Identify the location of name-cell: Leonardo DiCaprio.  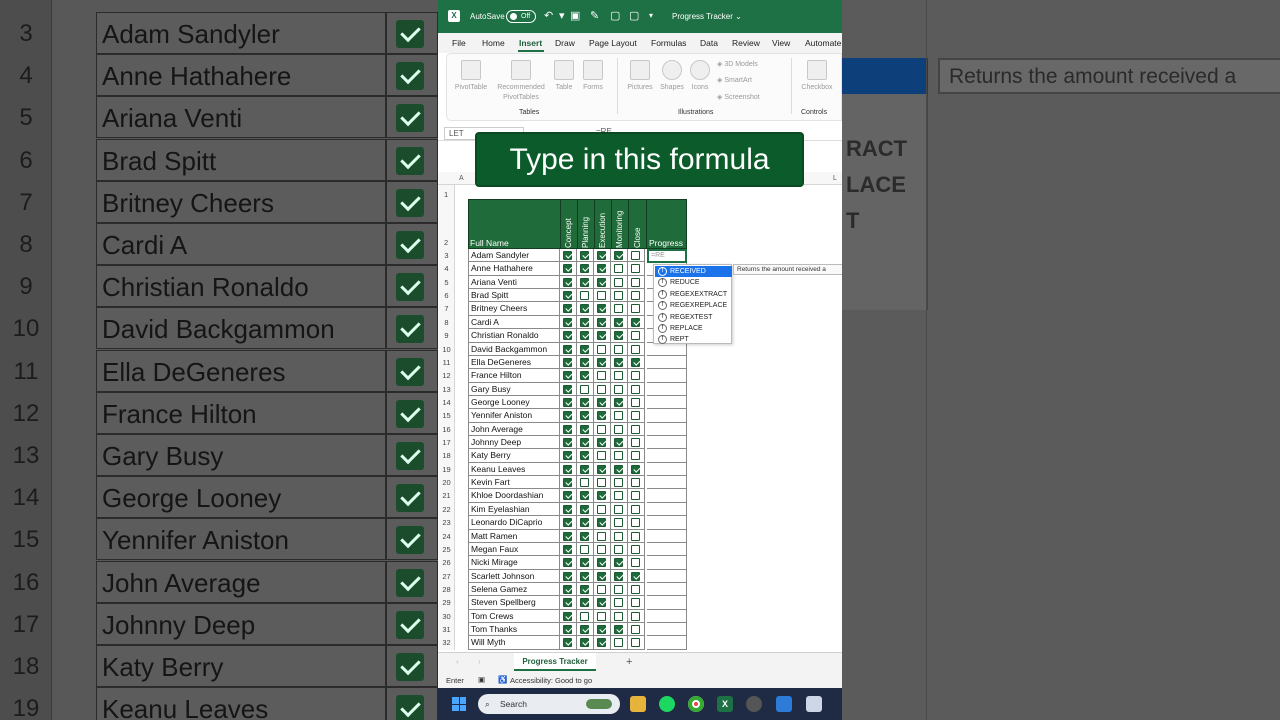
(514, 523).